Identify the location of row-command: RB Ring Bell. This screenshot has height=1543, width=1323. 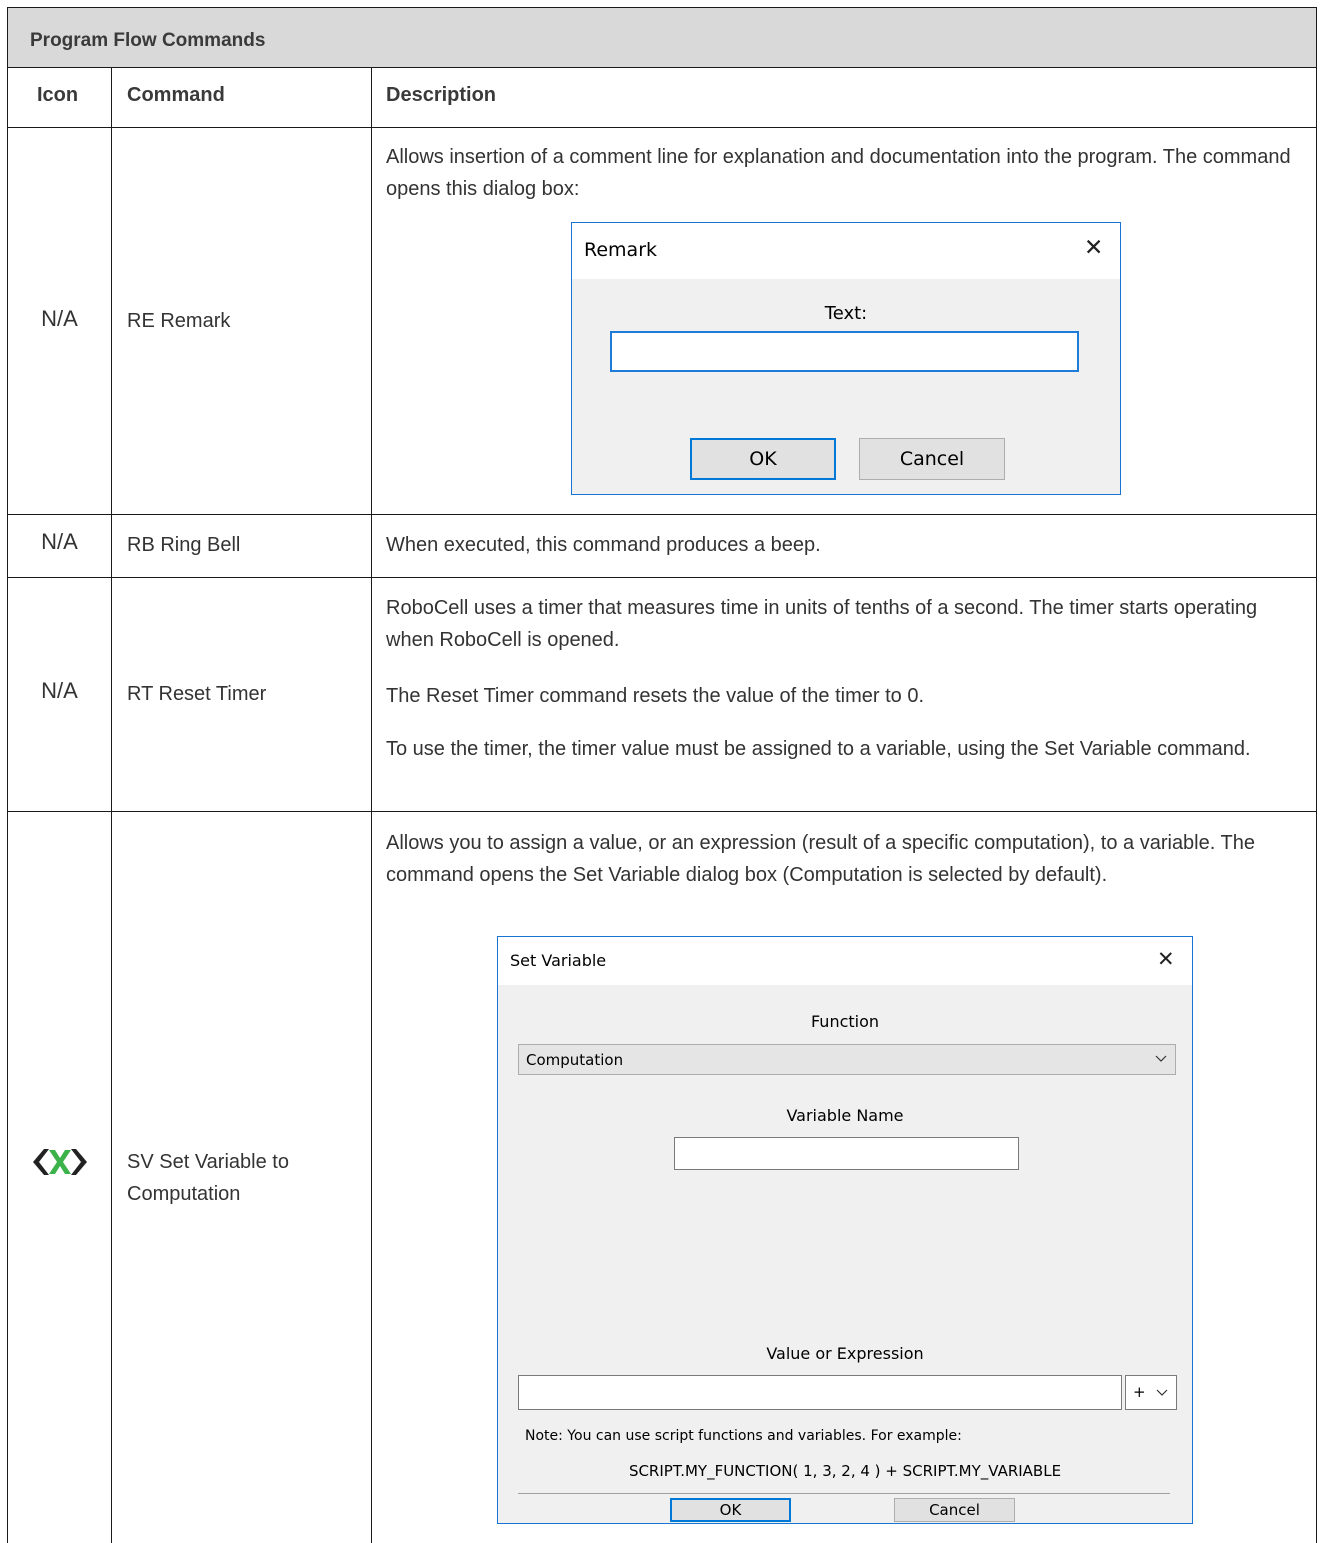
(184, 545).